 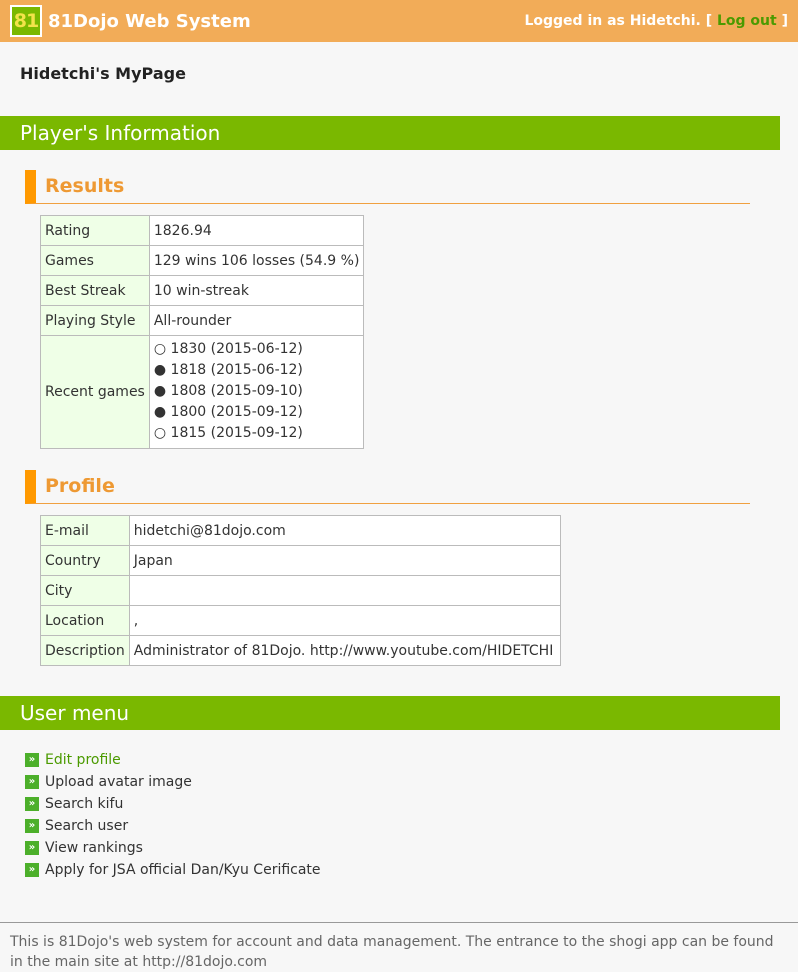 I want to click on games-label: Games, so click(x=95, y=260).